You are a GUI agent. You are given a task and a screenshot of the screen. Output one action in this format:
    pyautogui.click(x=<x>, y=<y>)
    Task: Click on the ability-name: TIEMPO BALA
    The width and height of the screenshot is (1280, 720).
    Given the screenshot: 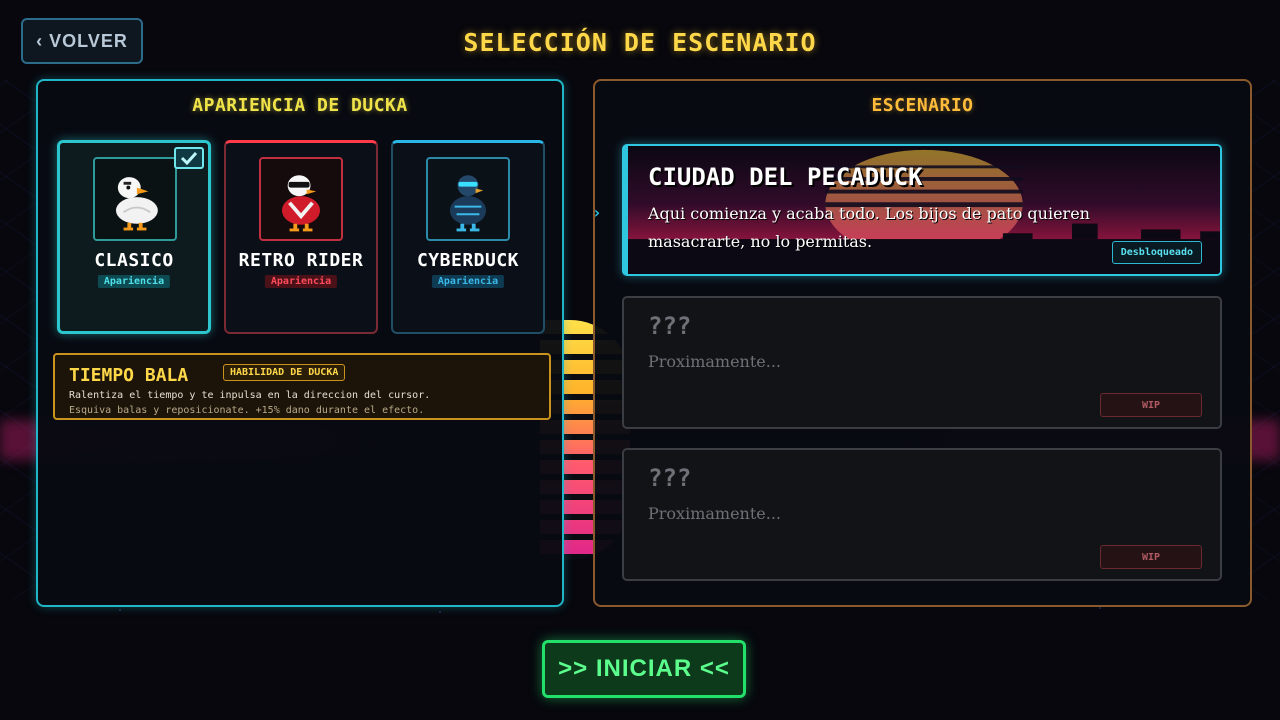 What is the action you would take?
    pyautogui.click(x=129, y=375)
    